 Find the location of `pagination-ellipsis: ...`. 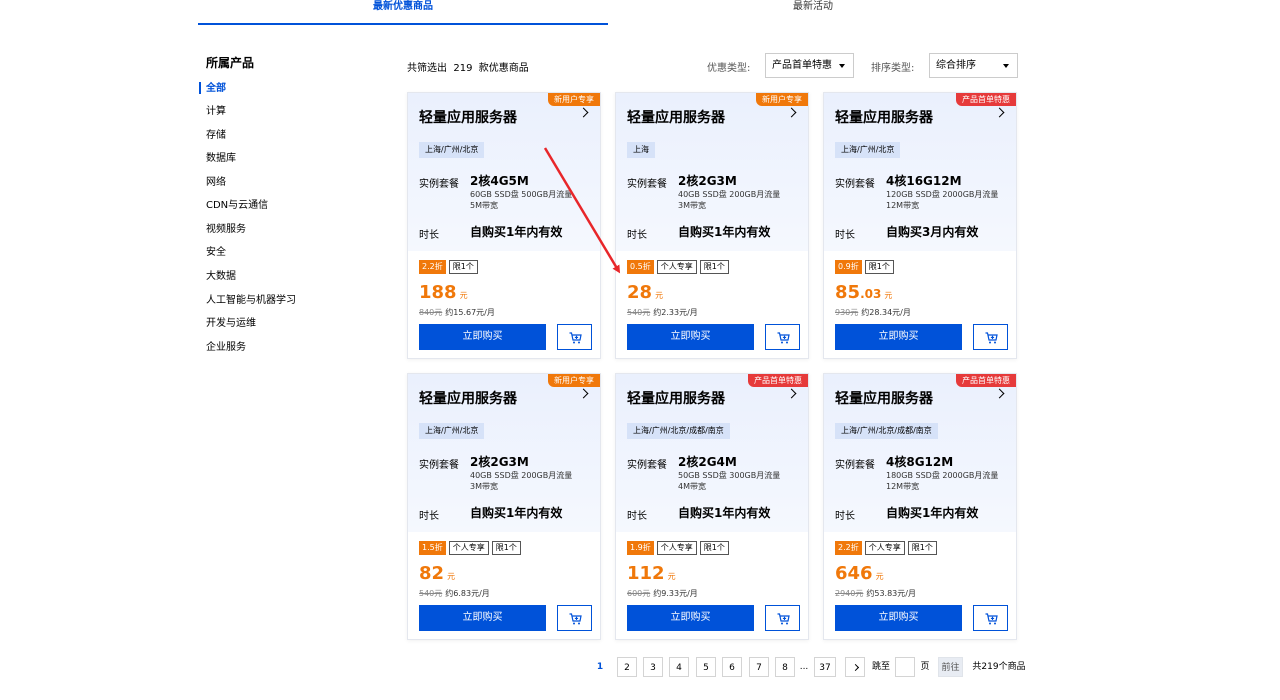

pagination-ellipsis: ... is located at coordinates (804, 667).